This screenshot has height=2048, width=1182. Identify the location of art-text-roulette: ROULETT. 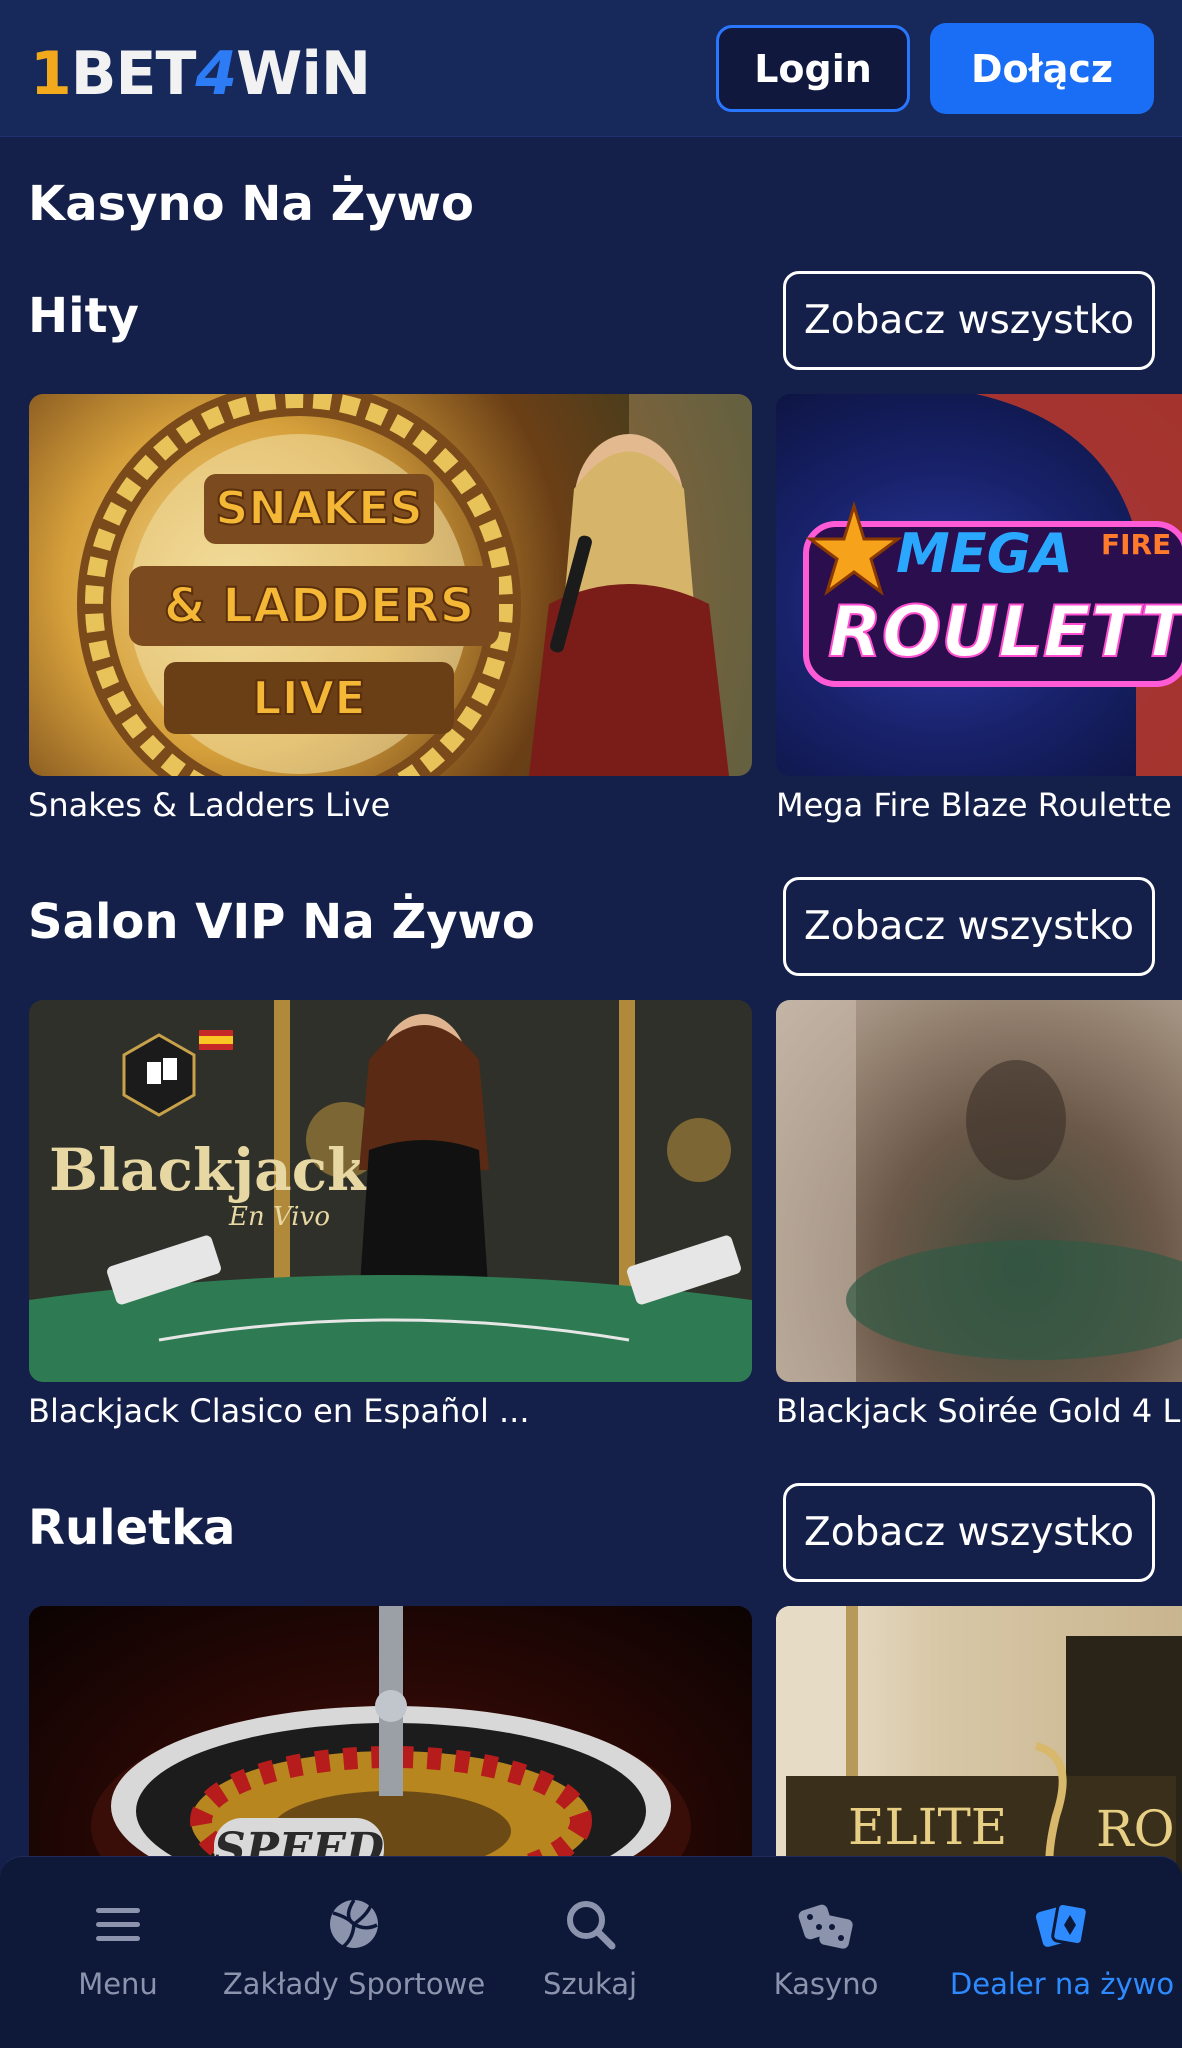
(1005, 632).